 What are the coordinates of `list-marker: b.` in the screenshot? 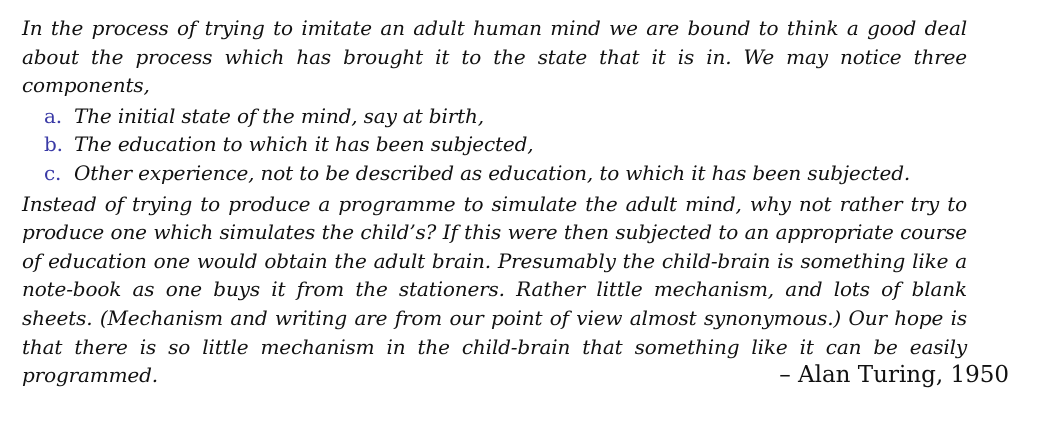 It's located at (53, 144).